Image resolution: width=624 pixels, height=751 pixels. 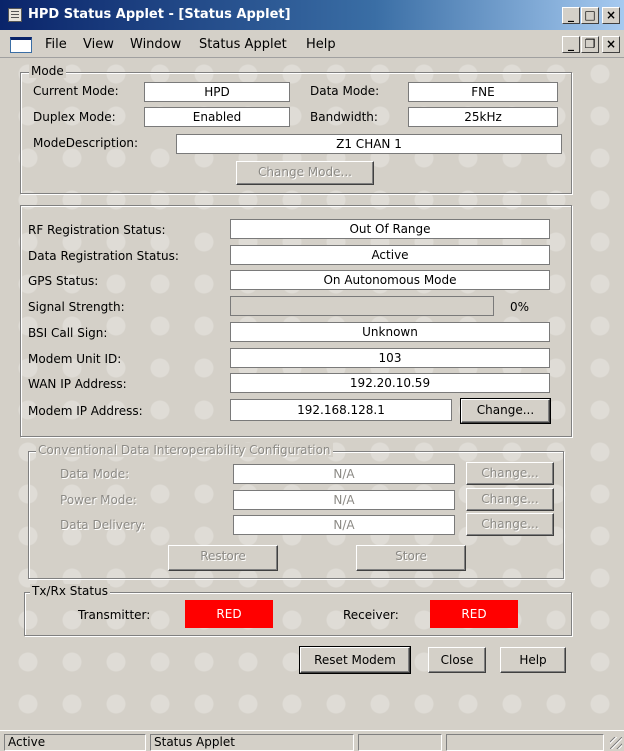 I want to click on document-icon, so click(x=21, y=45).